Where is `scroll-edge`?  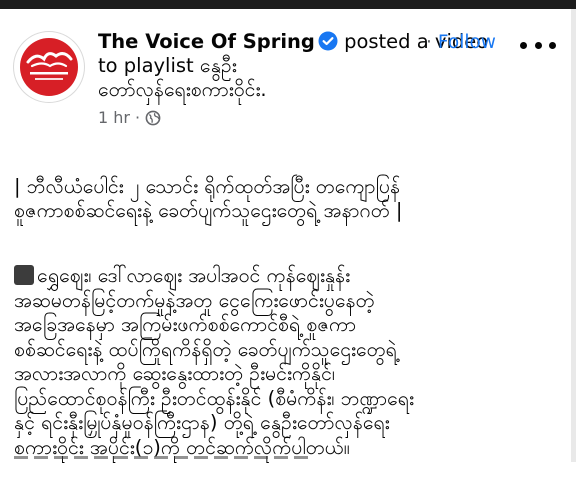
scroll-edge is located at coordinates (573, 235).